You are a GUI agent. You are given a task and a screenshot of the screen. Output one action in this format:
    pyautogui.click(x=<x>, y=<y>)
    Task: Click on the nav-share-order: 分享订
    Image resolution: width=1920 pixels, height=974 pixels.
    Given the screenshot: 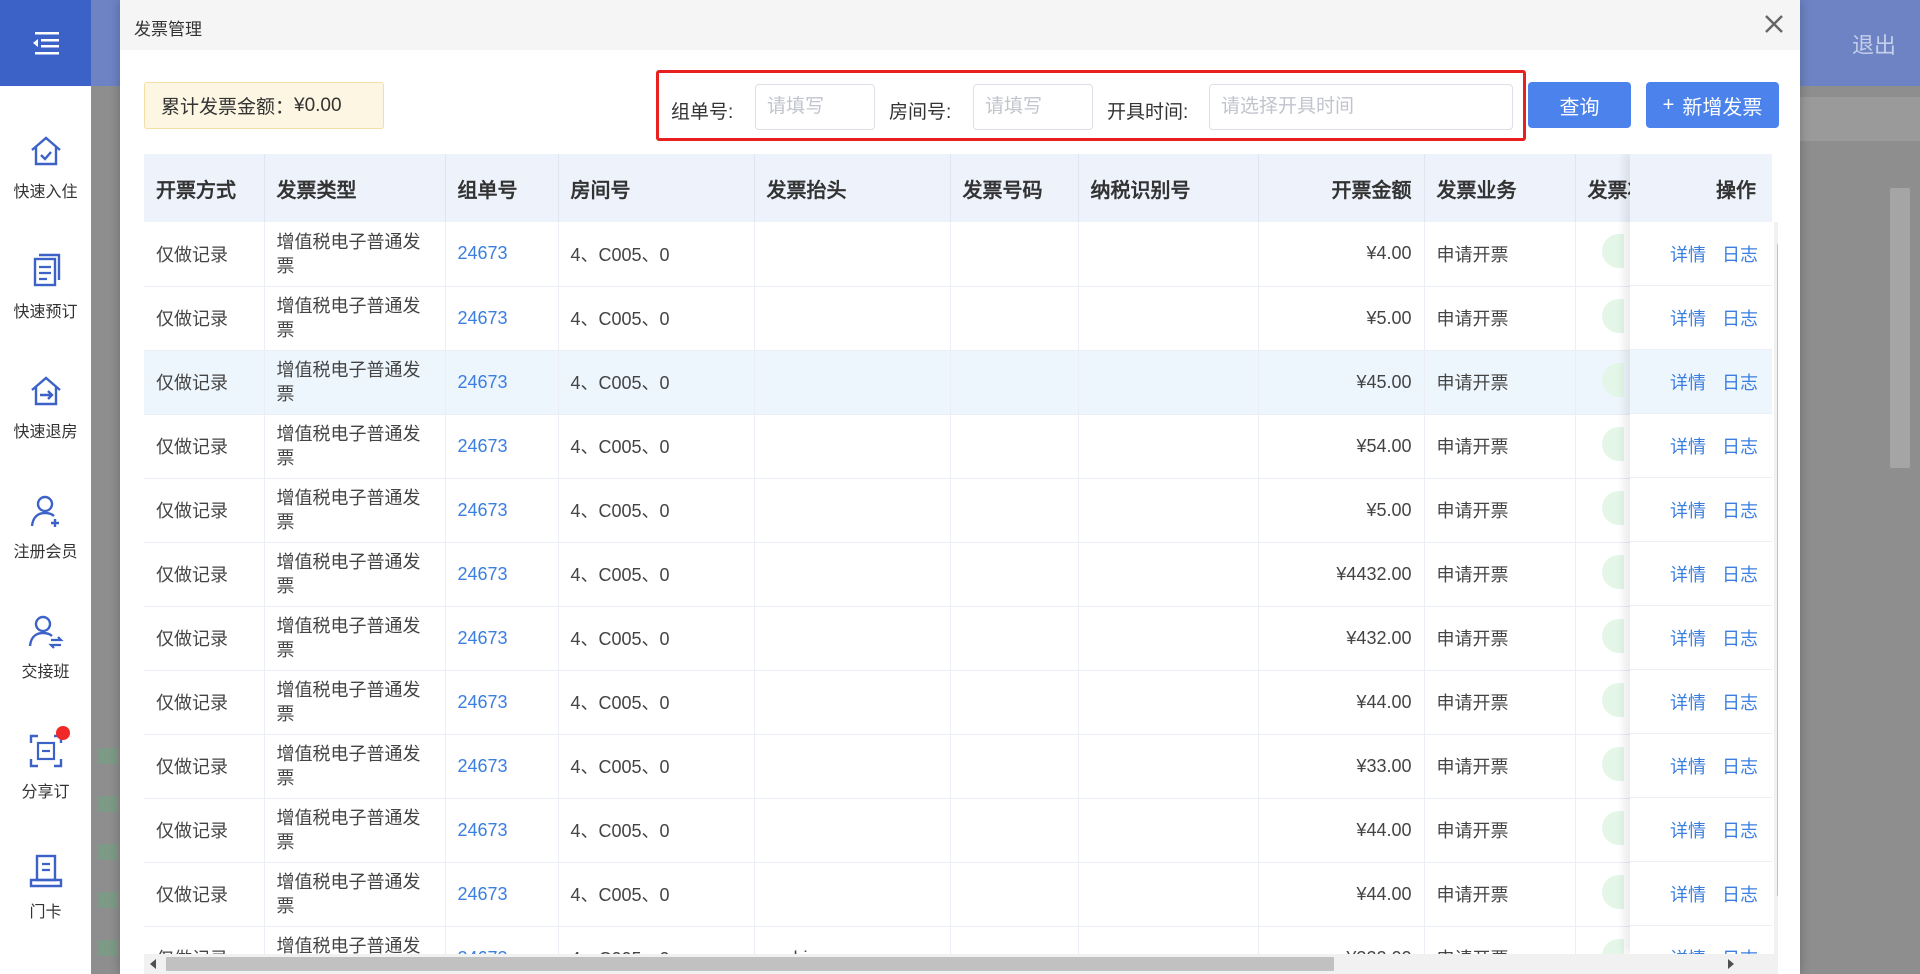 What is the action you would take?
    pyautogui.click(x=45, y=766)
    